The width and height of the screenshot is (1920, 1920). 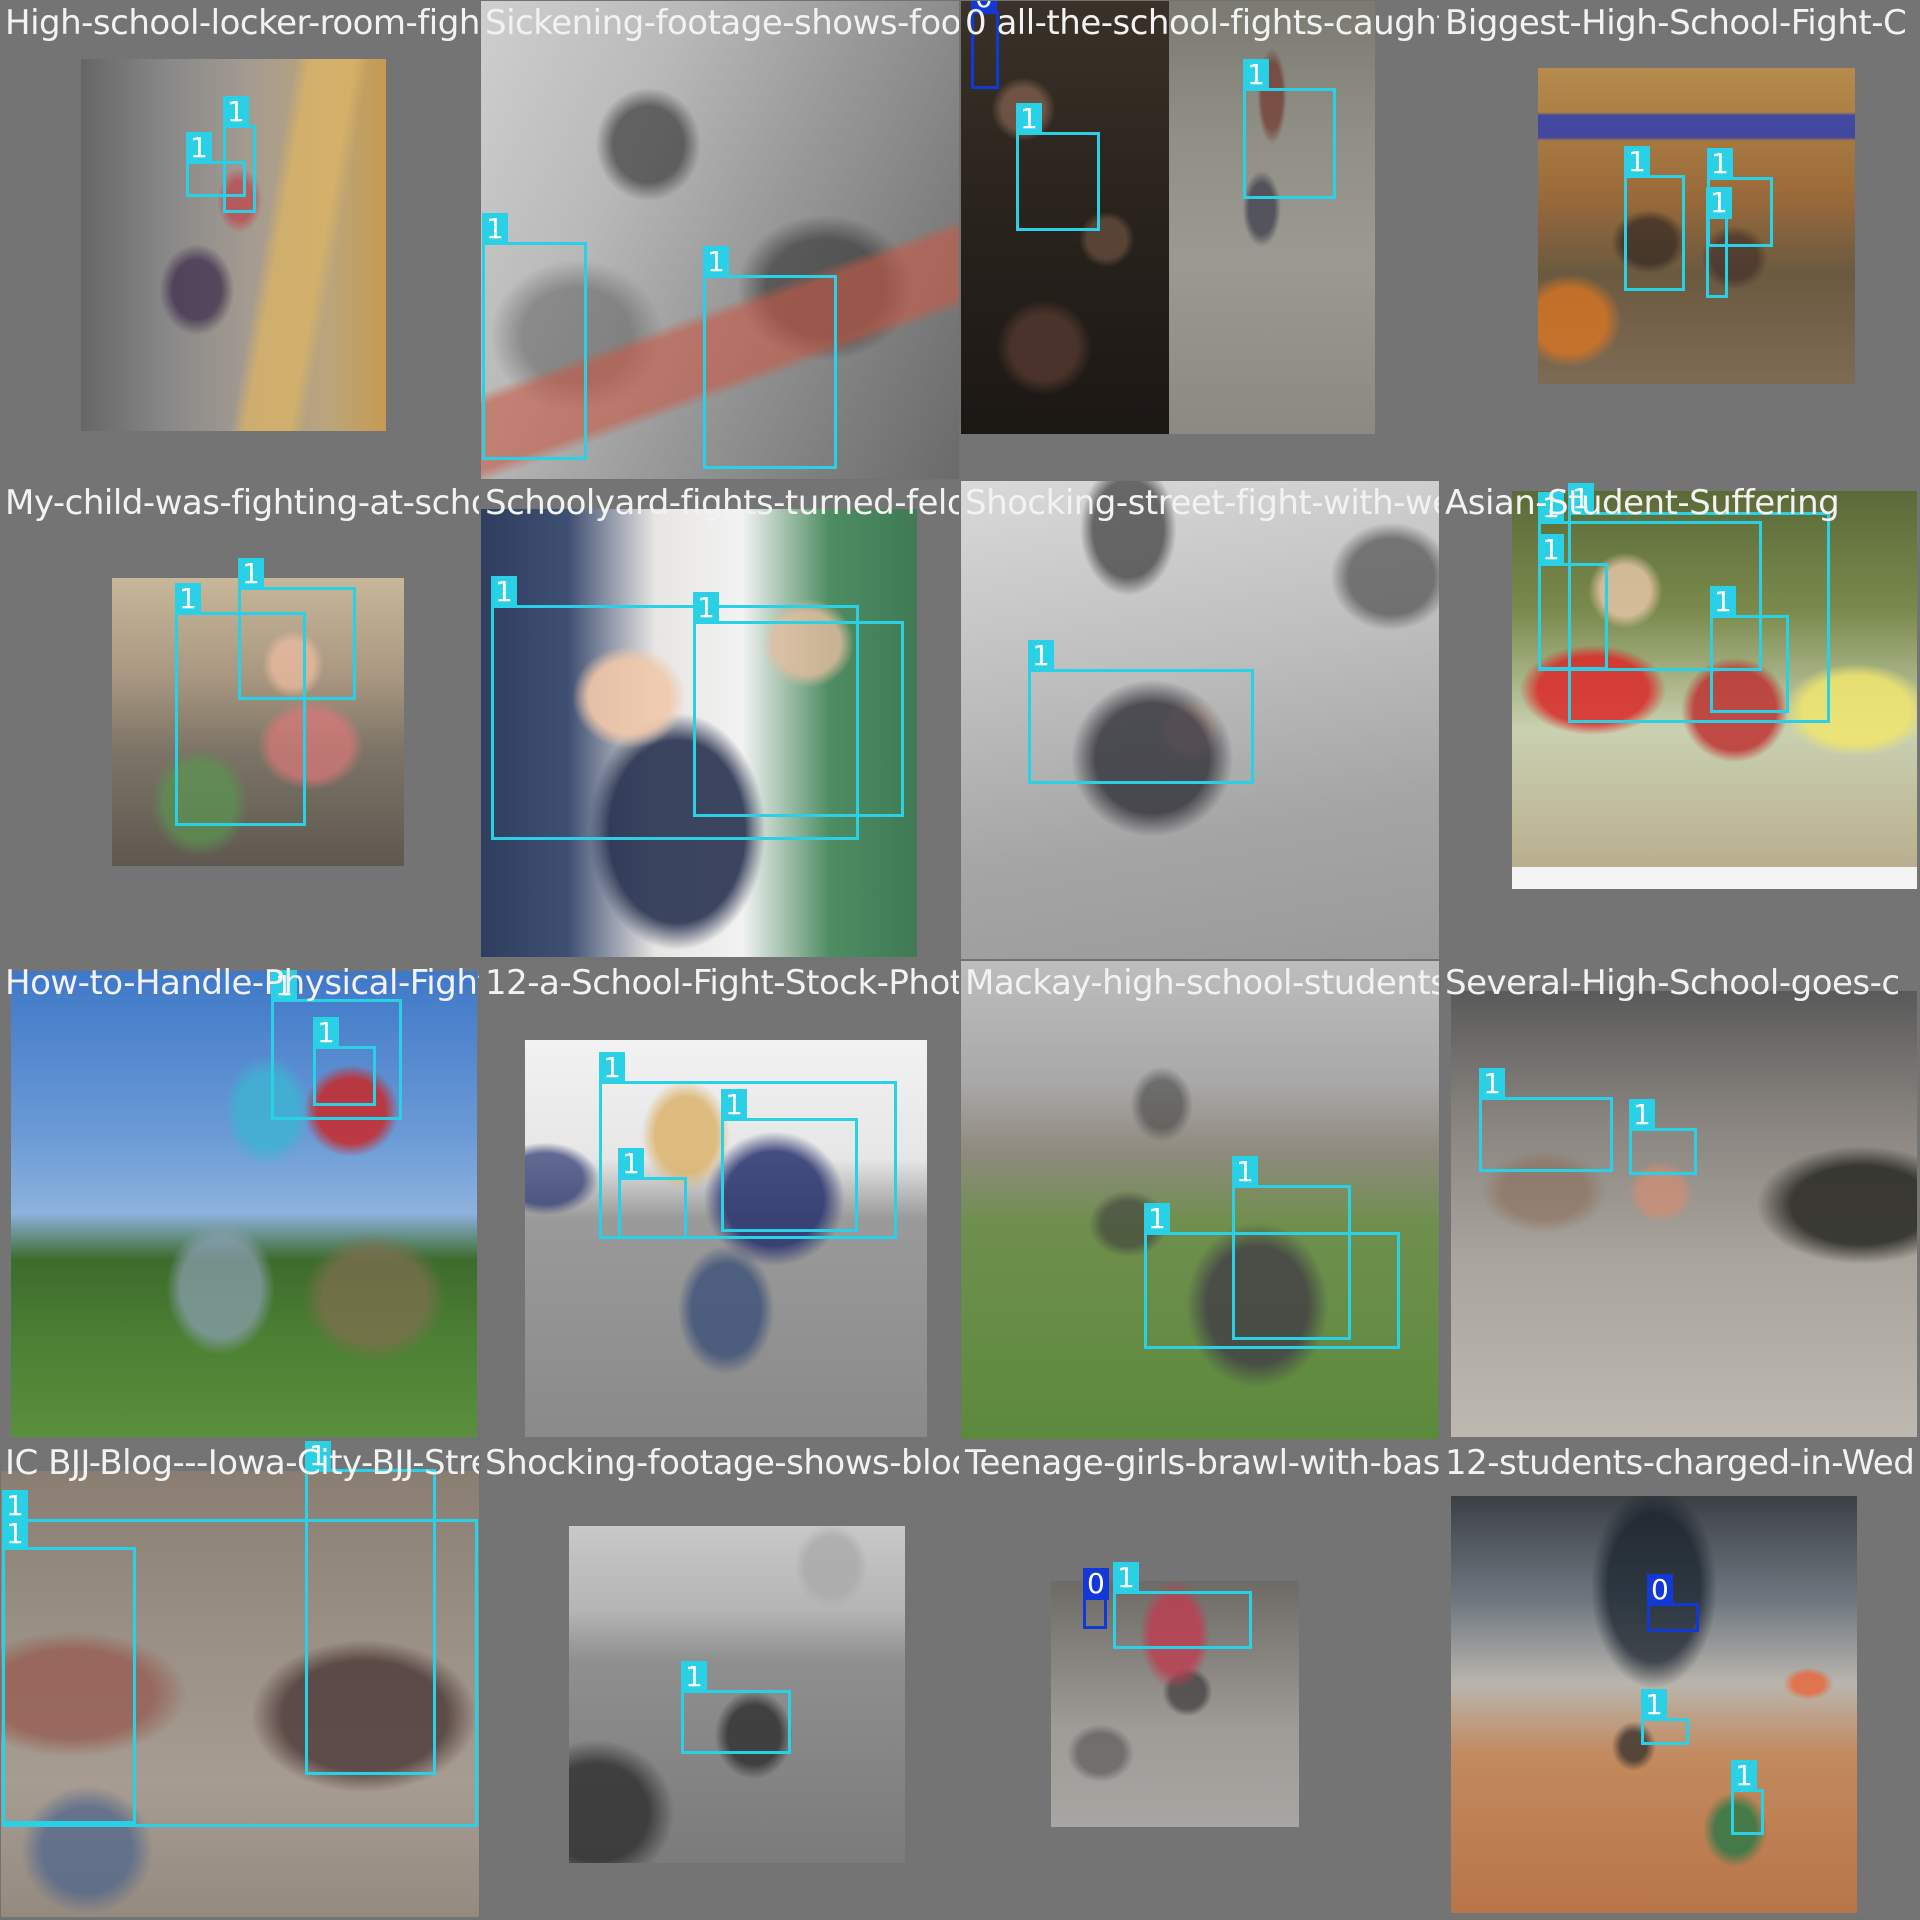 What do you see at coordinates (722, 503) in the screenshot?
I see `tile-title: Schoolyard-fights-turned-felon` at bounding box center [722, 503].